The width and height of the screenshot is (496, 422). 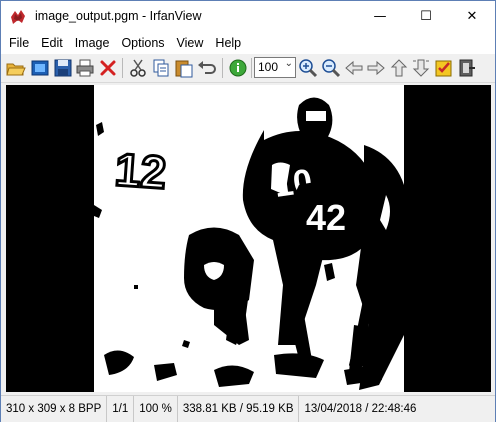 I want to click on exit-icon, so click(x=467, y=68).